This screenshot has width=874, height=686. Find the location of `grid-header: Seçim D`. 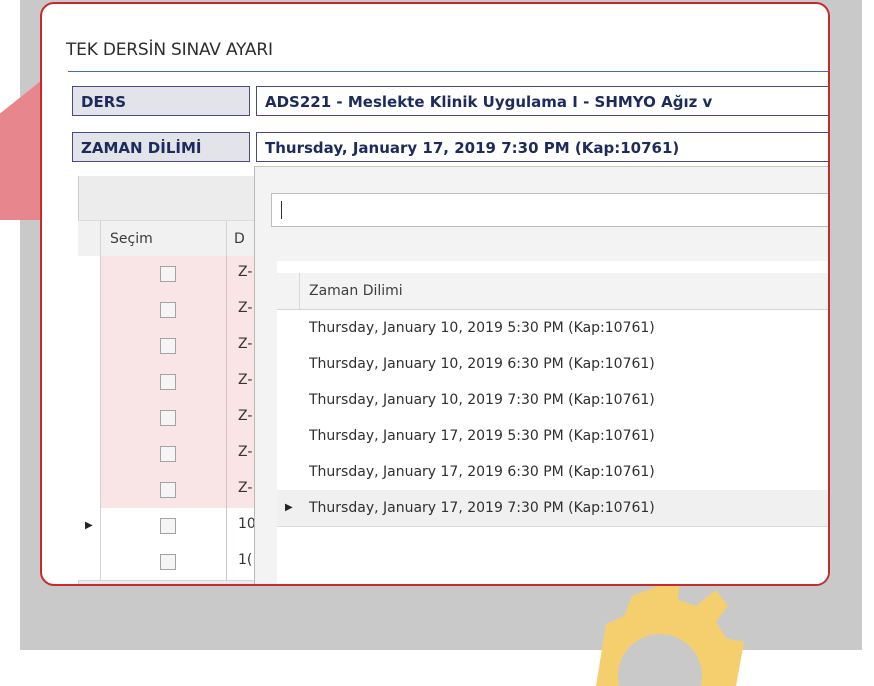

grid-header: Seçim D is located at coordinates (166, 239).